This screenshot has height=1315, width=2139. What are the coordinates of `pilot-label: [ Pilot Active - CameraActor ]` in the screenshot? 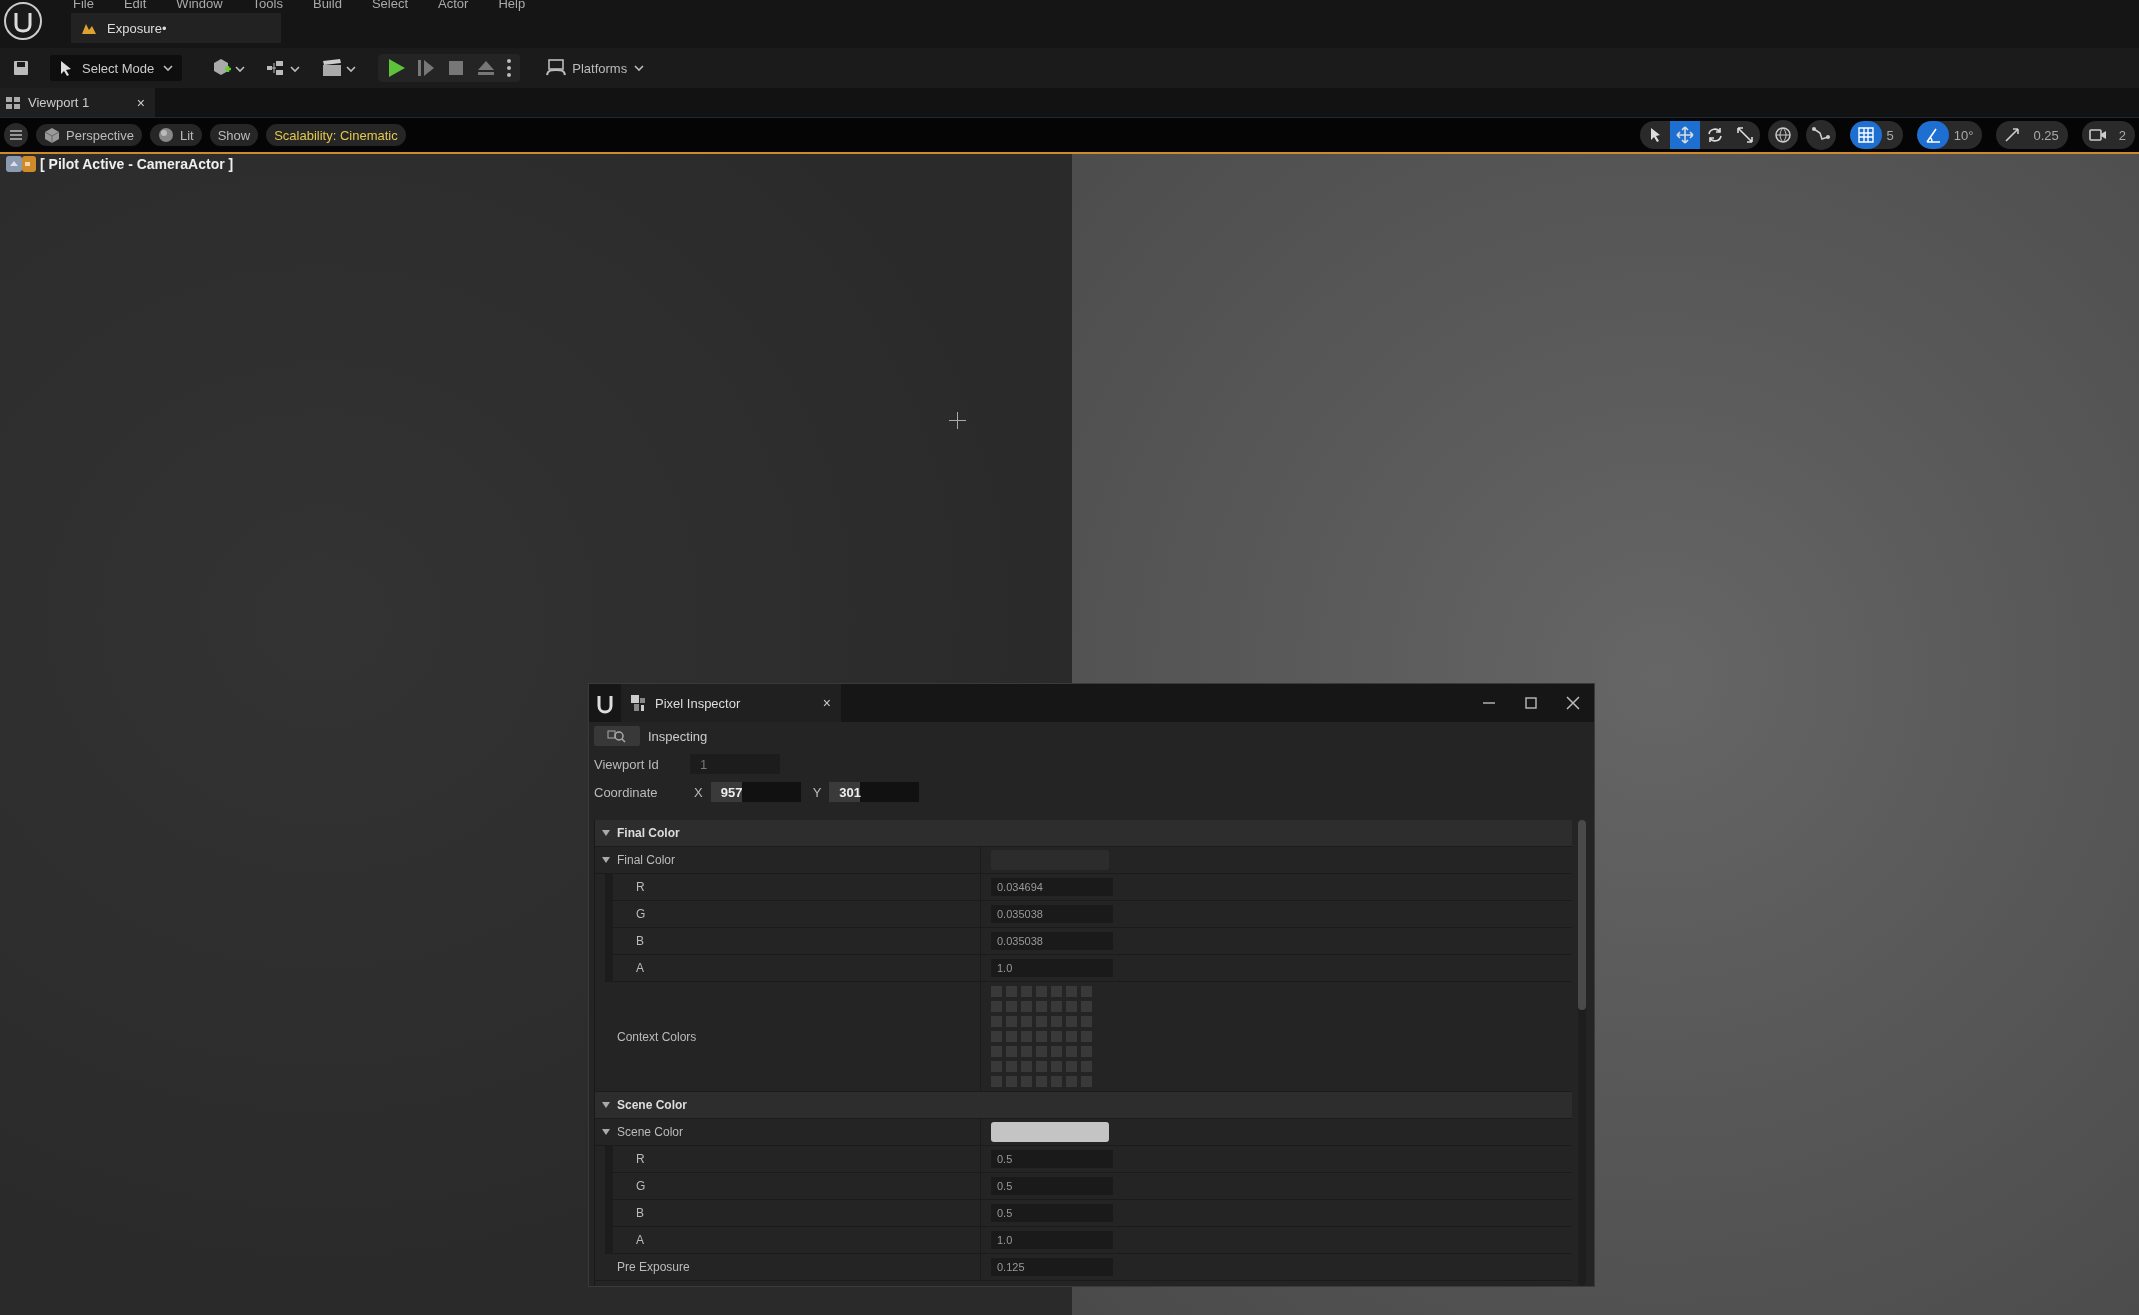 It's located at (137, 164).